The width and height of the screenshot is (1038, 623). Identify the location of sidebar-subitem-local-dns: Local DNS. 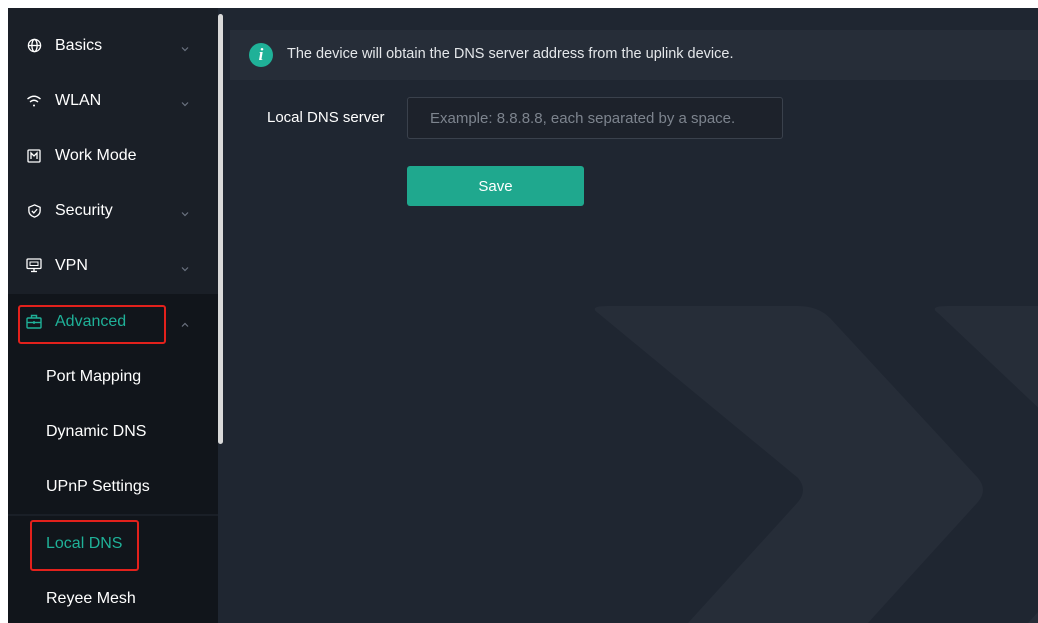
(113, 543).